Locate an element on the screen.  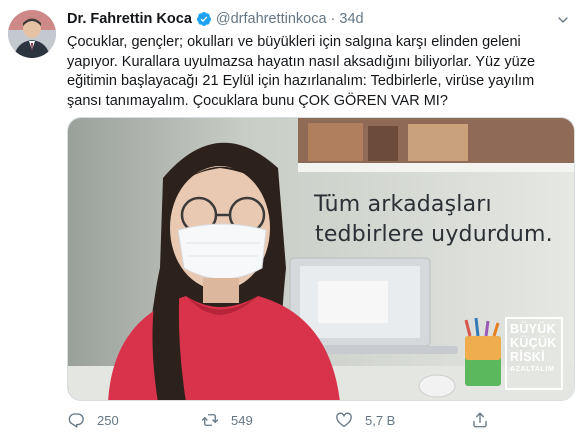
retweet-count: 549 is located at coordinates (242, 420).